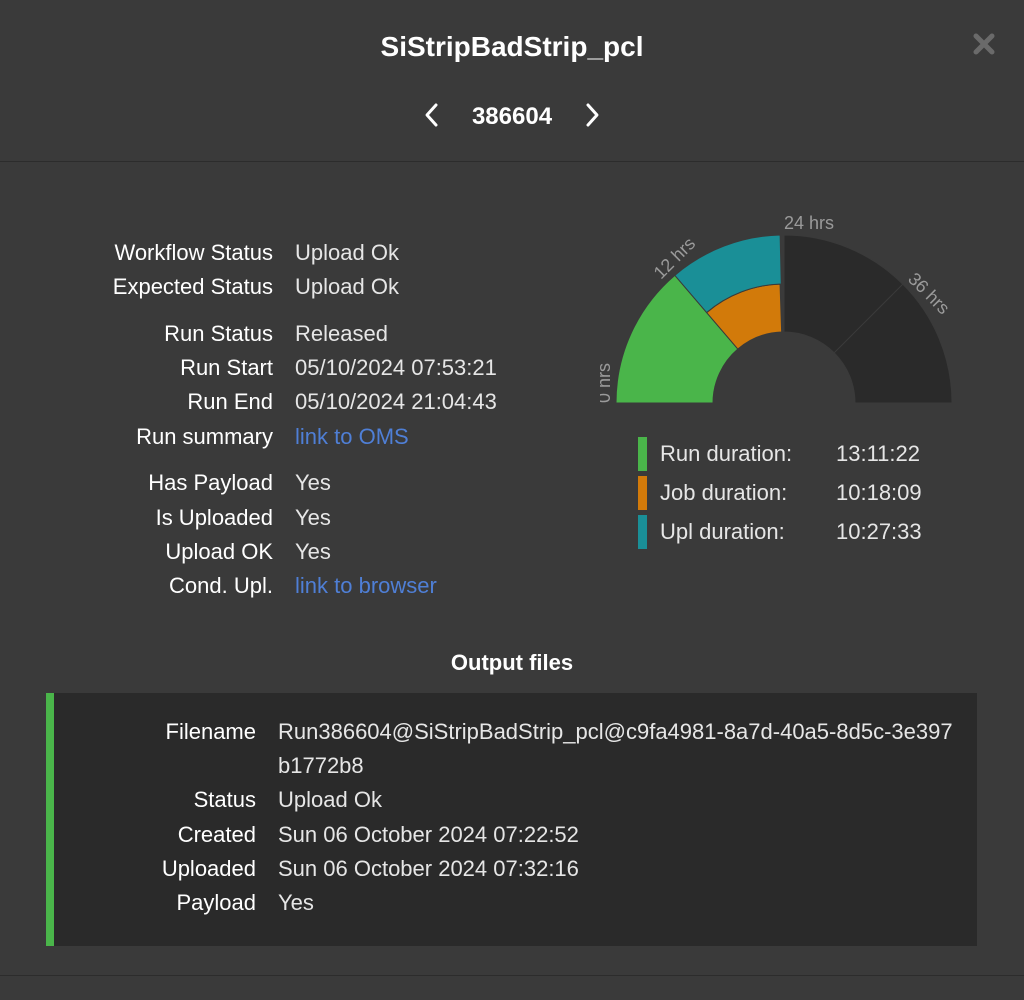  Describe the element at coordinates (512, 46) in the screenshot. I see `modal-title: SiStripBadStrip_pcl` at that location.